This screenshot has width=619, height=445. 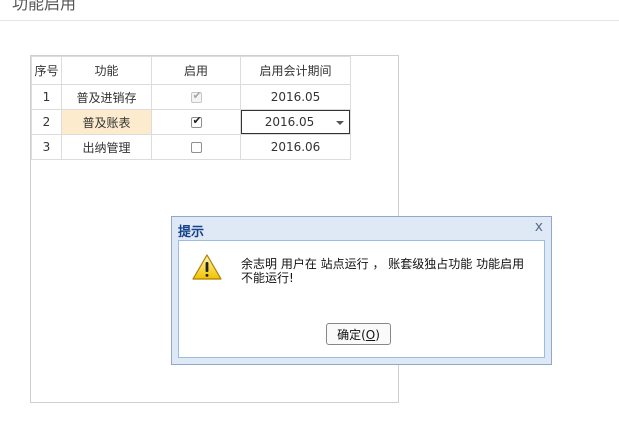 What do you see at coordinates (340, 123) in the screenshot?
I see `chevron-down-icon` at bounding box center [340, 123].